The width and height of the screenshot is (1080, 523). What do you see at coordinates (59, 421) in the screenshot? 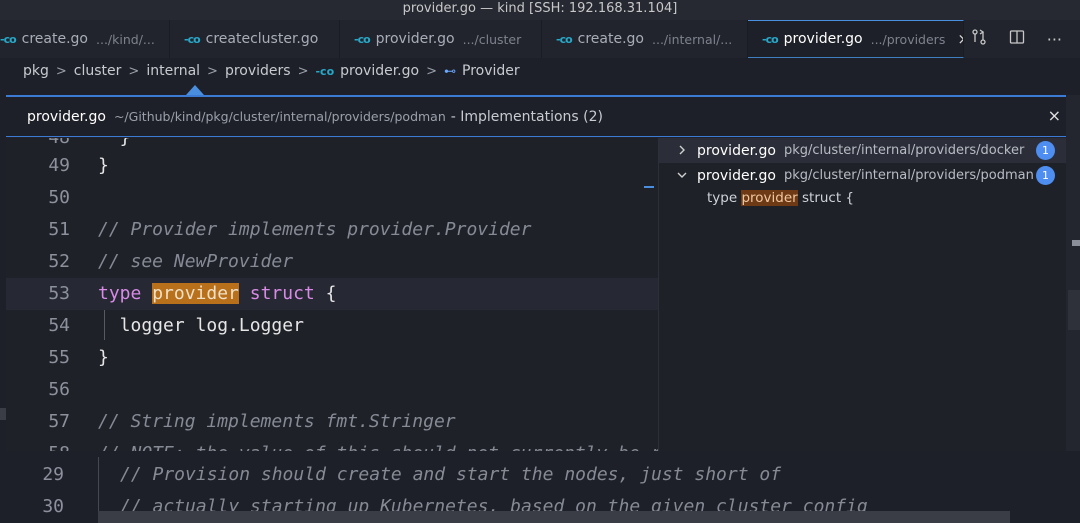
I see `line-number: 57` at bounding box center [59, 421].